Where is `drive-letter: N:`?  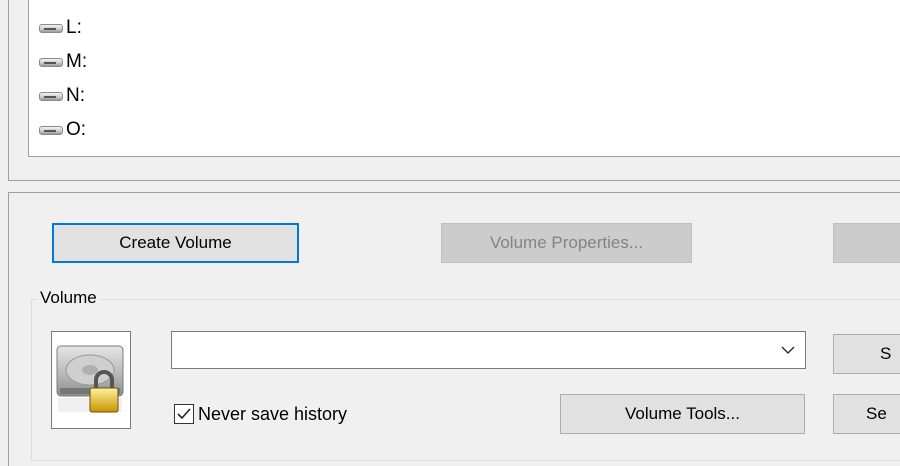 drive-letter: N: is located at coordinates (75, 95).